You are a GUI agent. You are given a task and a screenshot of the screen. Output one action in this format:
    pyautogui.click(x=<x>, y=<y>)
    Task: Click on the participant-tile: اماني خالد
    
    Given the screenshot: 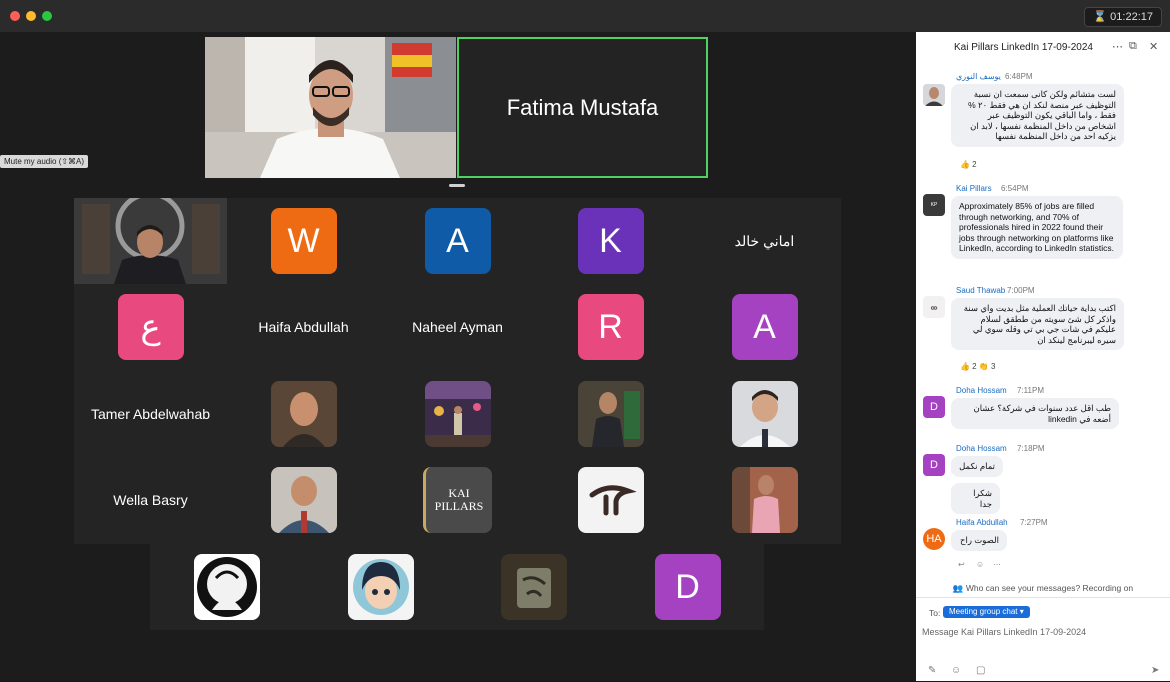 What is the action you would take?
    pyautogui.click(x=764, y=241)
    